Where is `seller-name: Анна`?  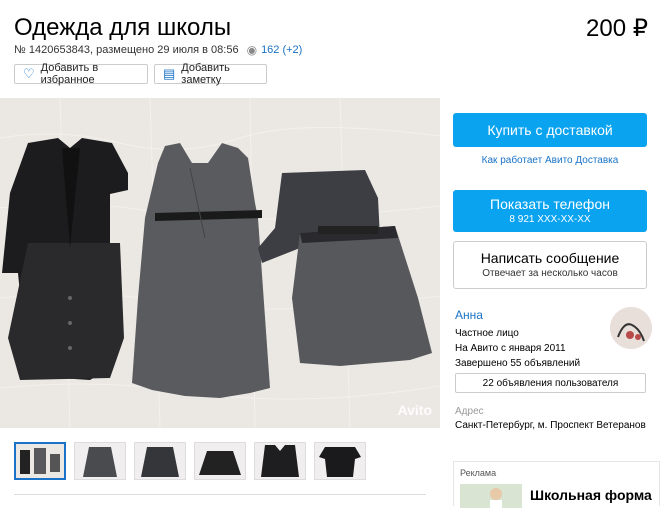 seller-name: Анна is located at coordinates (517, 315).